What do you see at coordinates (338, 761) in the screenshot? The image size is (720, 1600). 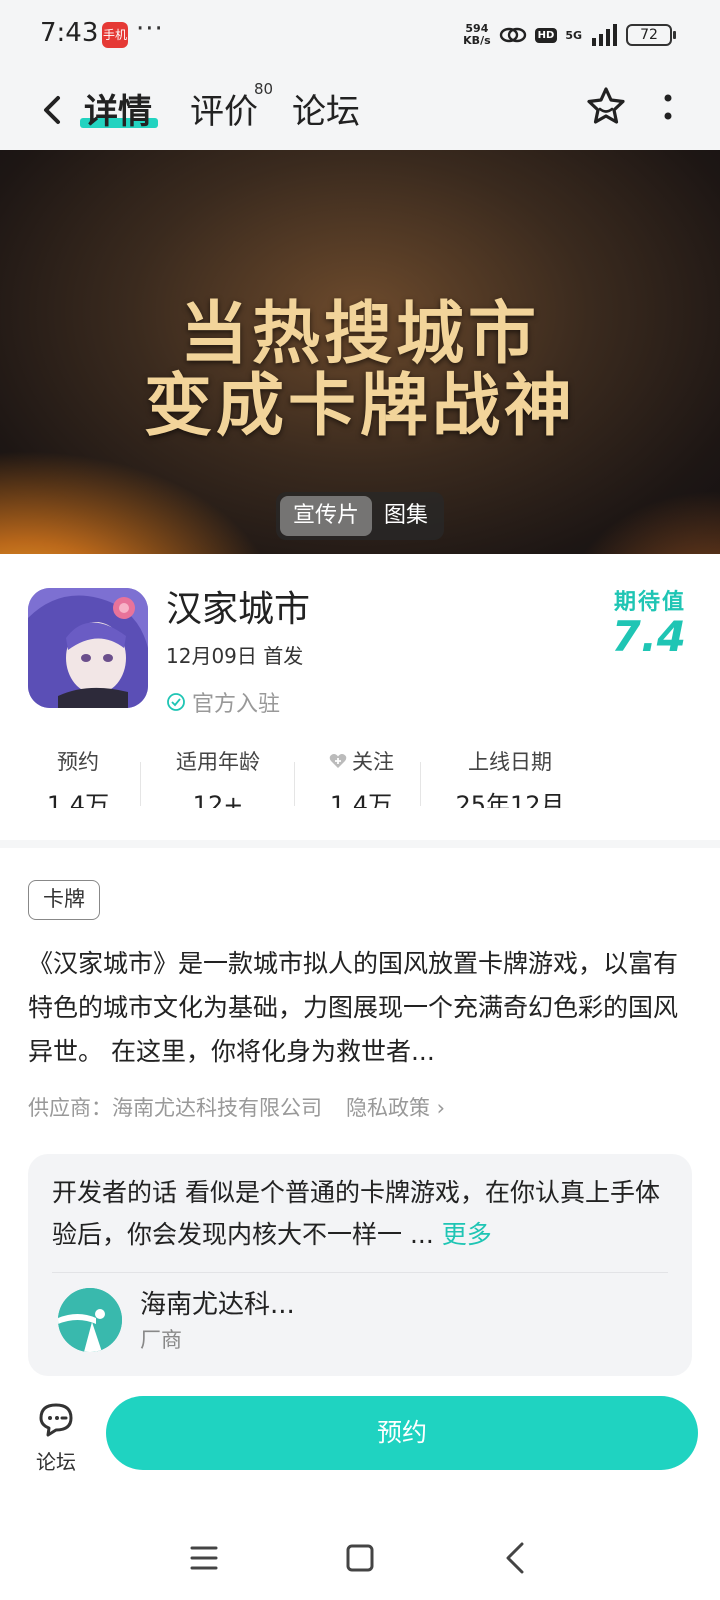 I see `heart-plus-icon` at bounding box center [338, 761].